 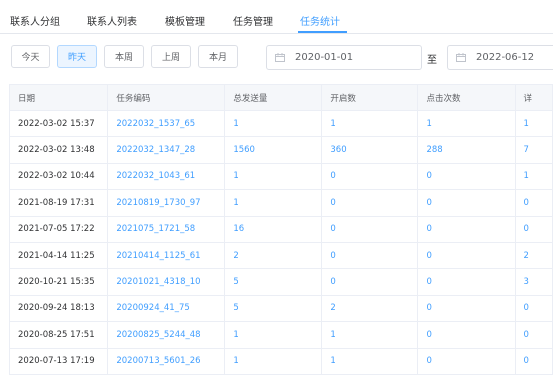 I want to click on column-header-task-code: 任务编码, so click(x=166, y=97).